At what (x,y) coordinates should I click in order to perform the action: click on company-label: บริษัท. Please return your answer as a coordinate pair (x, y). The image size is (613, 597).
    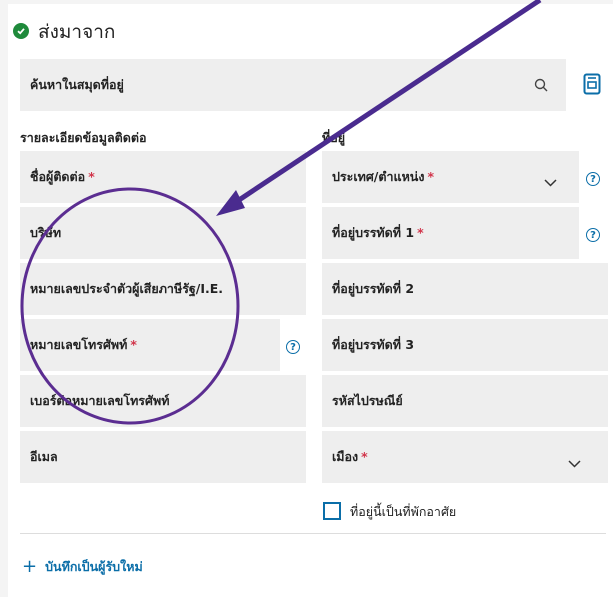
    Looking at the image, I should click on (46, 232).